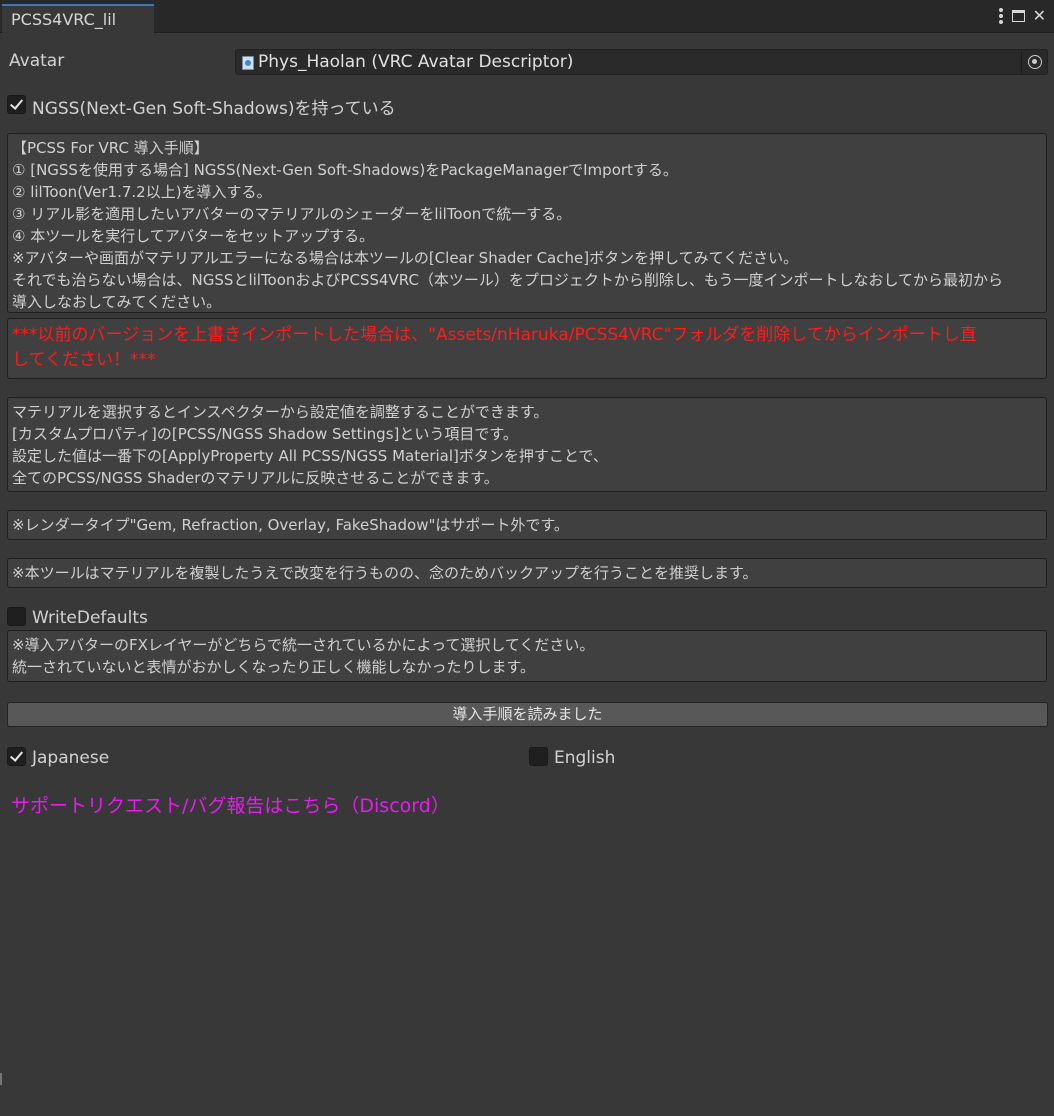  I want to click on object-picker-icon, so click(1035, 62).